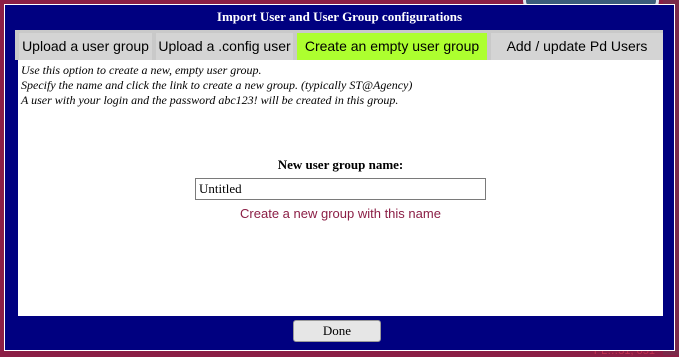 The width and height of the screenshot is (679, 357). What do you see at coordinates (337, 331) in the screenshot?
I see `done-button: Done` at bounding box center [337, 331].